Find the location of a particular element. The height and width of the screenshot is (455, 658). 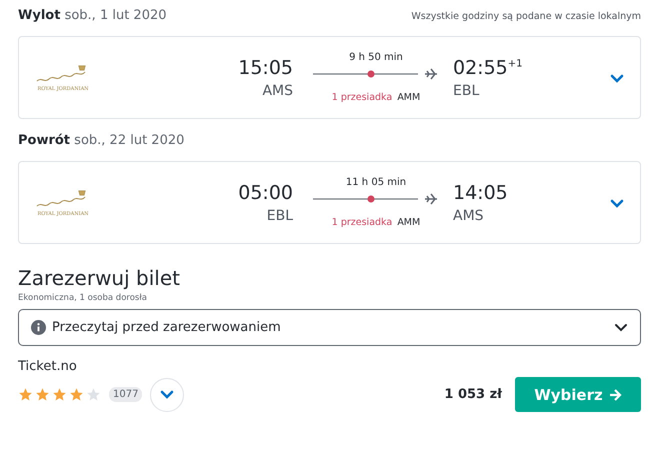

leg-label: Powrót is located at coordinates (44, 140).